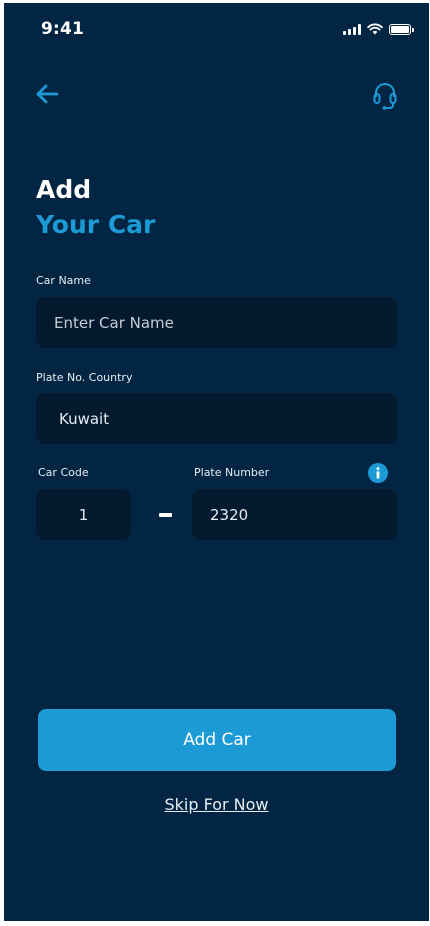 Image resolution: width=430 pixels, height=926 pixels. What do you see at coordinates (294, 514) in the screenshot?
I see `plate-number-input` at bounding box center [294, 514].